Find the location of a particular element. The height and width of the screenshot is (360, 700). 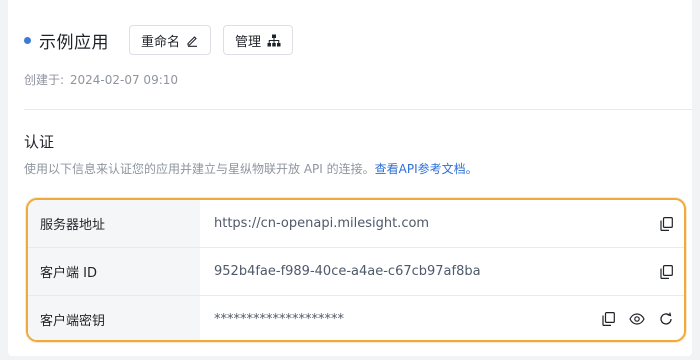

manage-label: 管理 is located at coordinates (248, 42).